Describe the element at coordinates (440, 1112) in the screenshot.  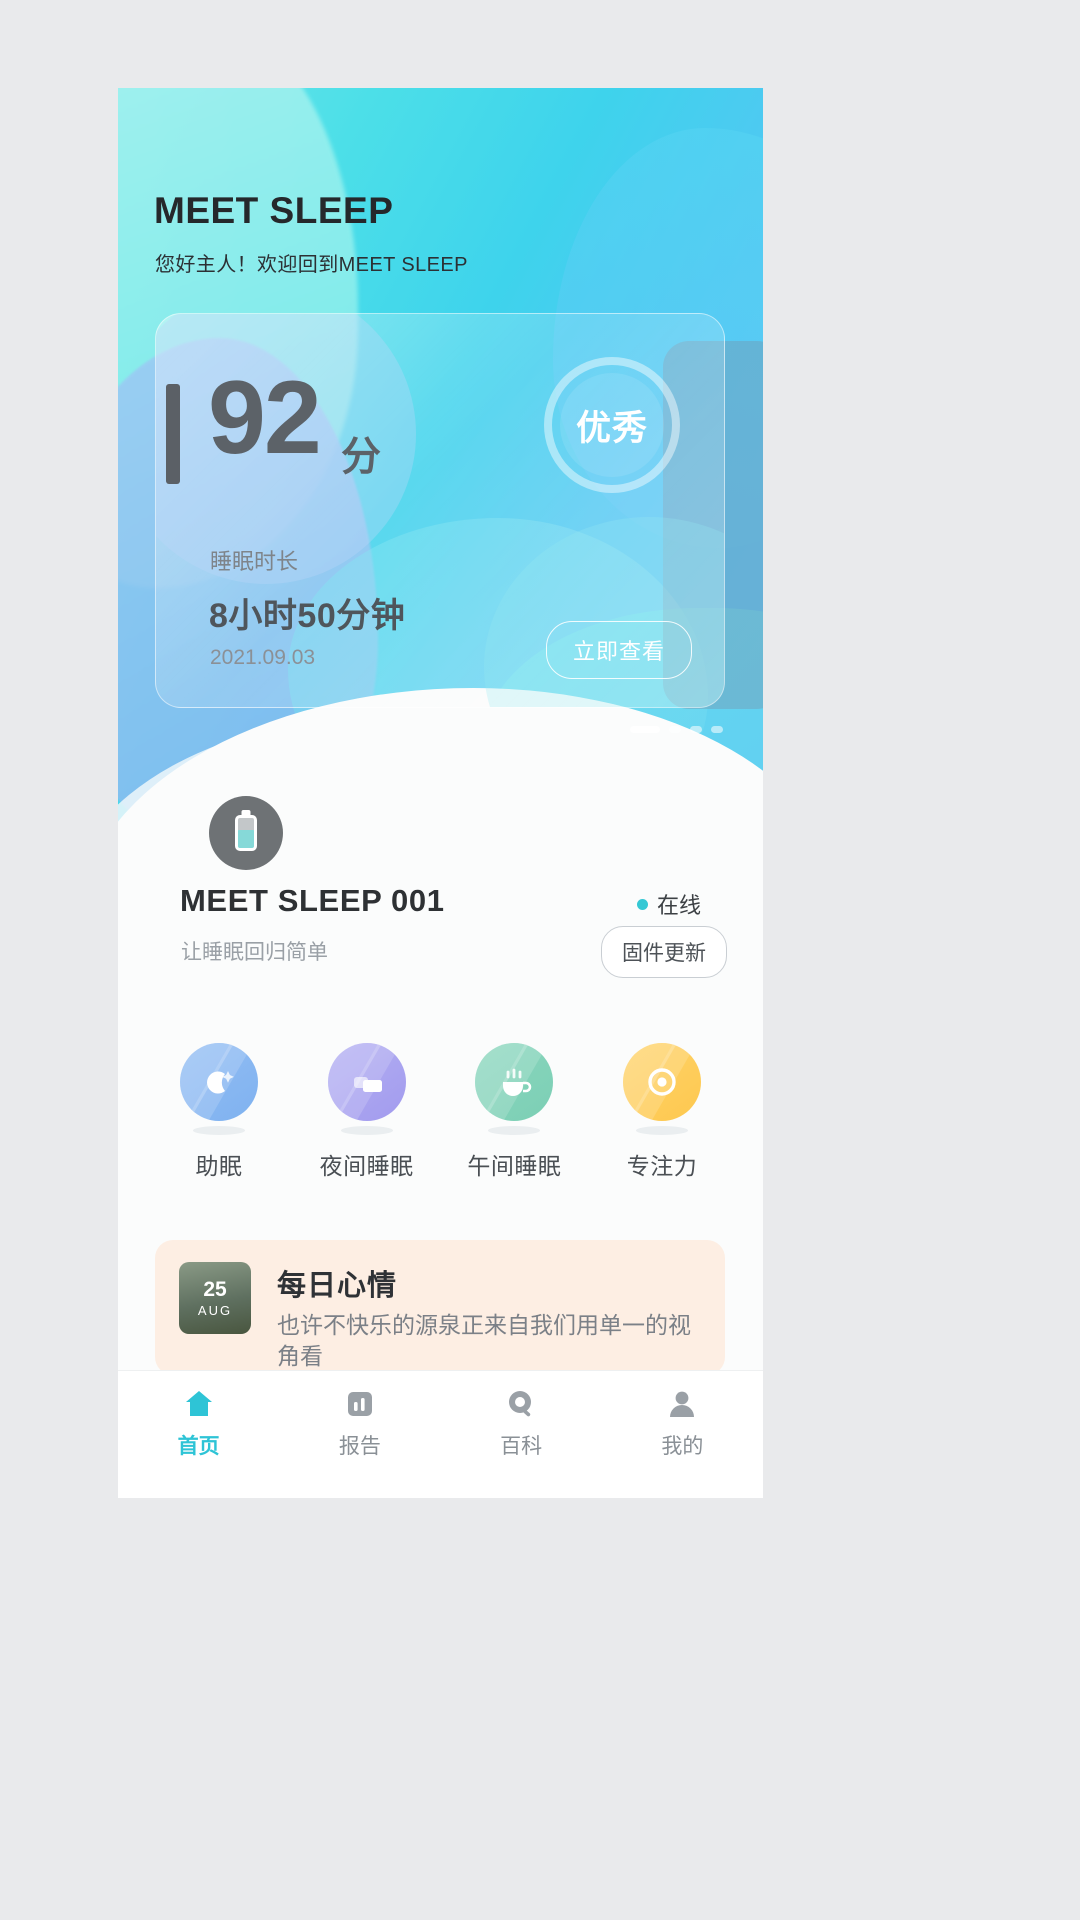
I see `feature-shortcuts: 助眠 夜间睡眠 午间睡眠 专注力` at that location.